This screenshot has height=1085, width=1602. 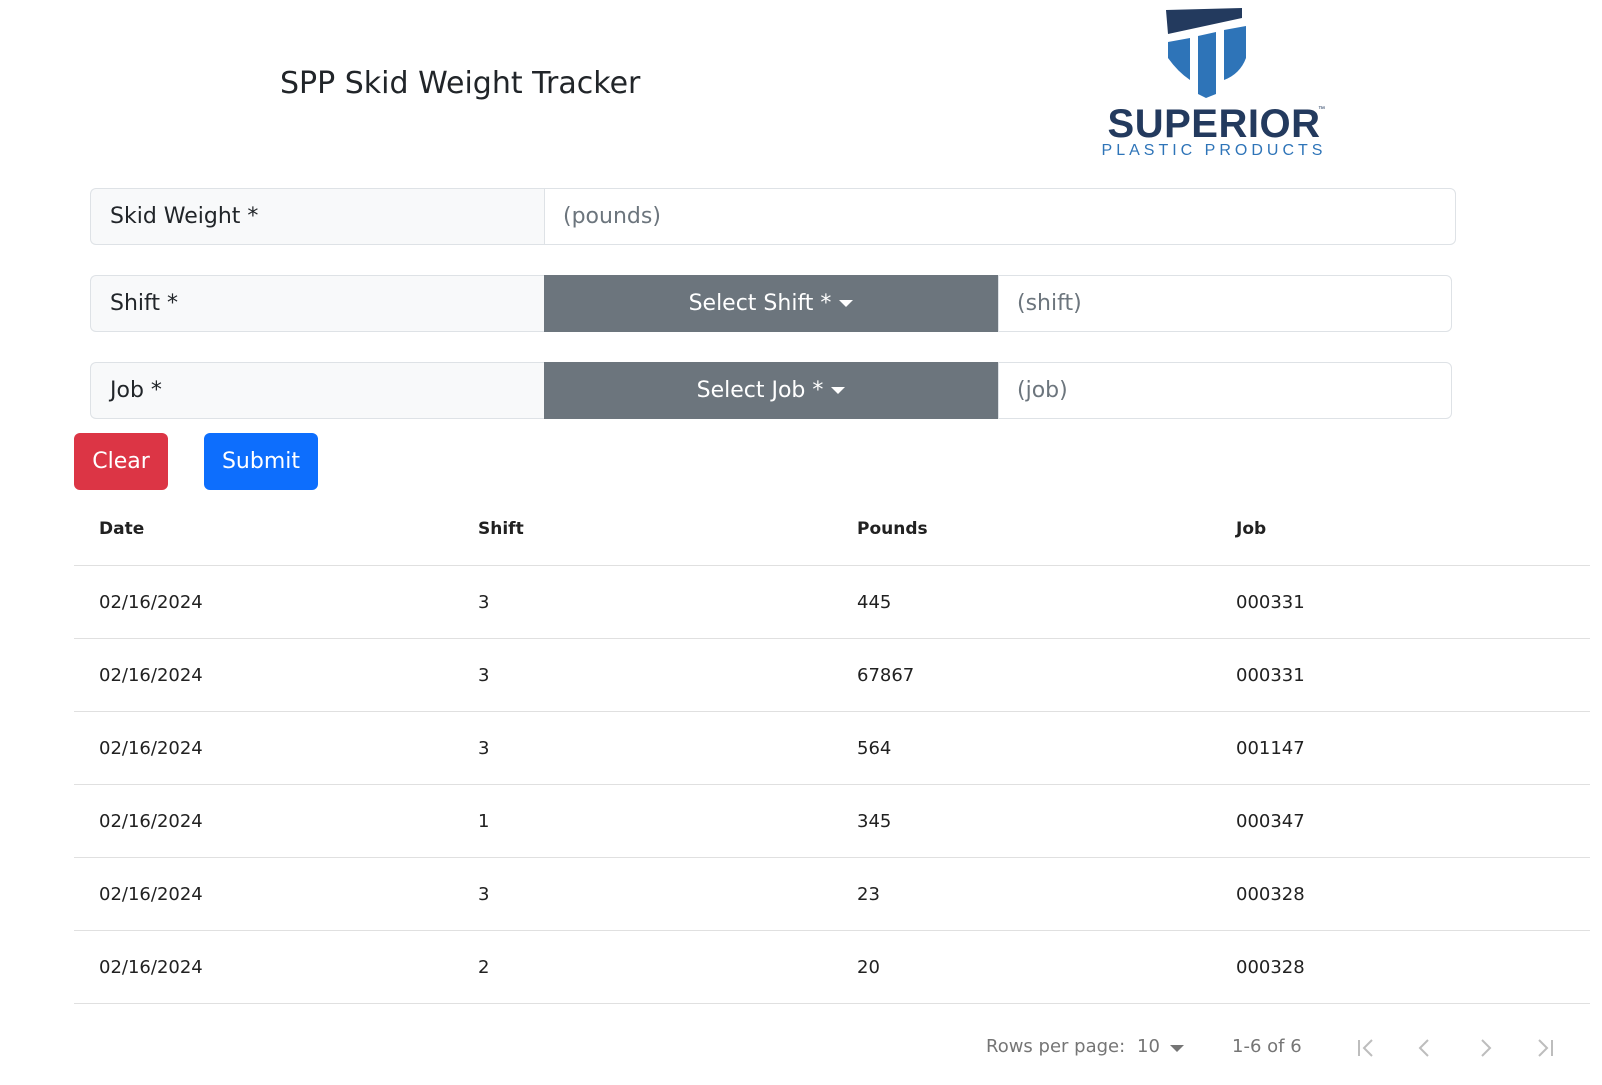 I want to click on select-job-label: Select Job *, so click(x=760, y=390).